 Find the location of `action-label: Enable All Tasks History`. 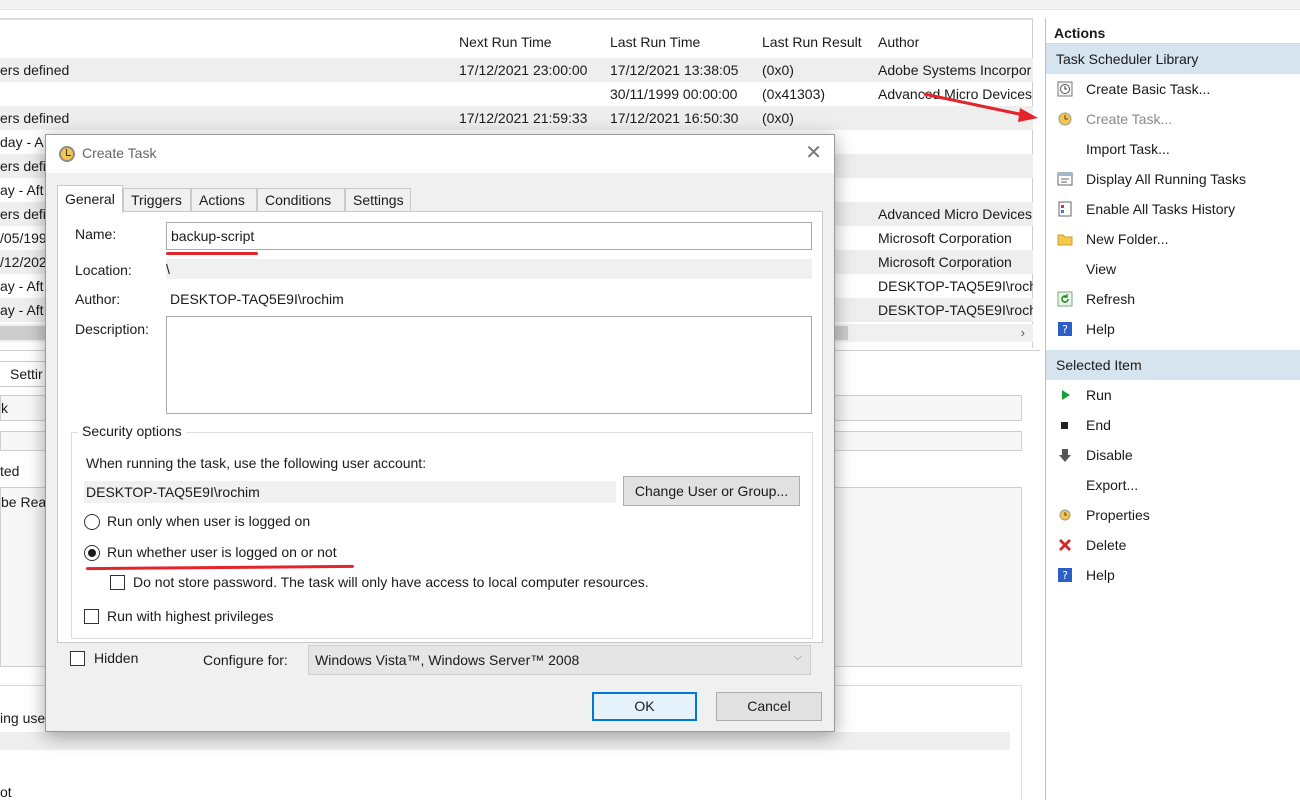

action-label: Enable All Tasks History is located at coordinates (1161, 209).